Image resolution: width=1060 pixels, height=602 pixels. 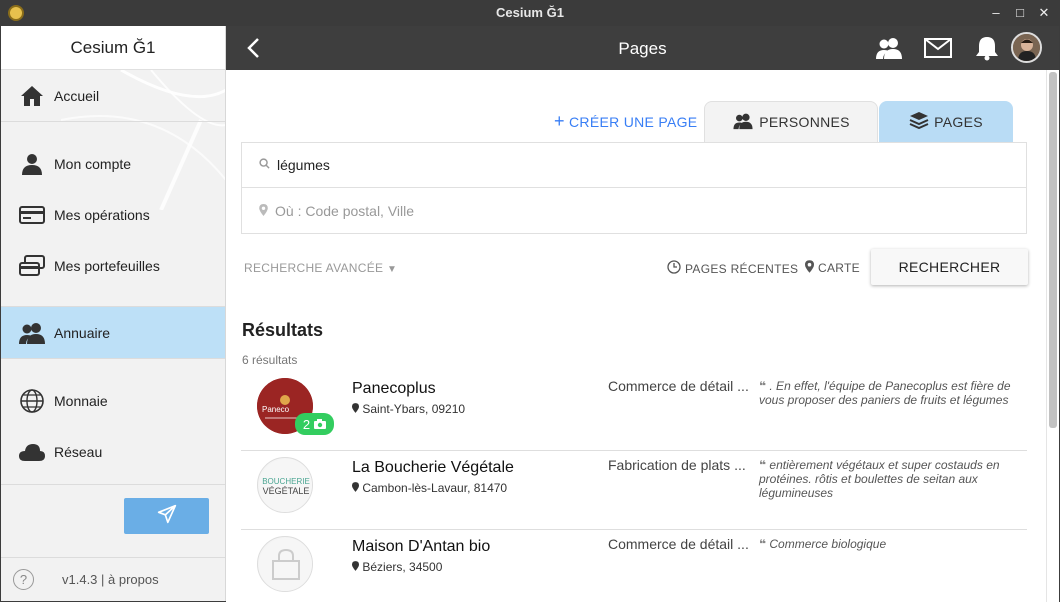 What do you see at coordinates (1053, 250) in the screenshot?
I see `scrollbar-thumb` at bounding box center [1053, 250].